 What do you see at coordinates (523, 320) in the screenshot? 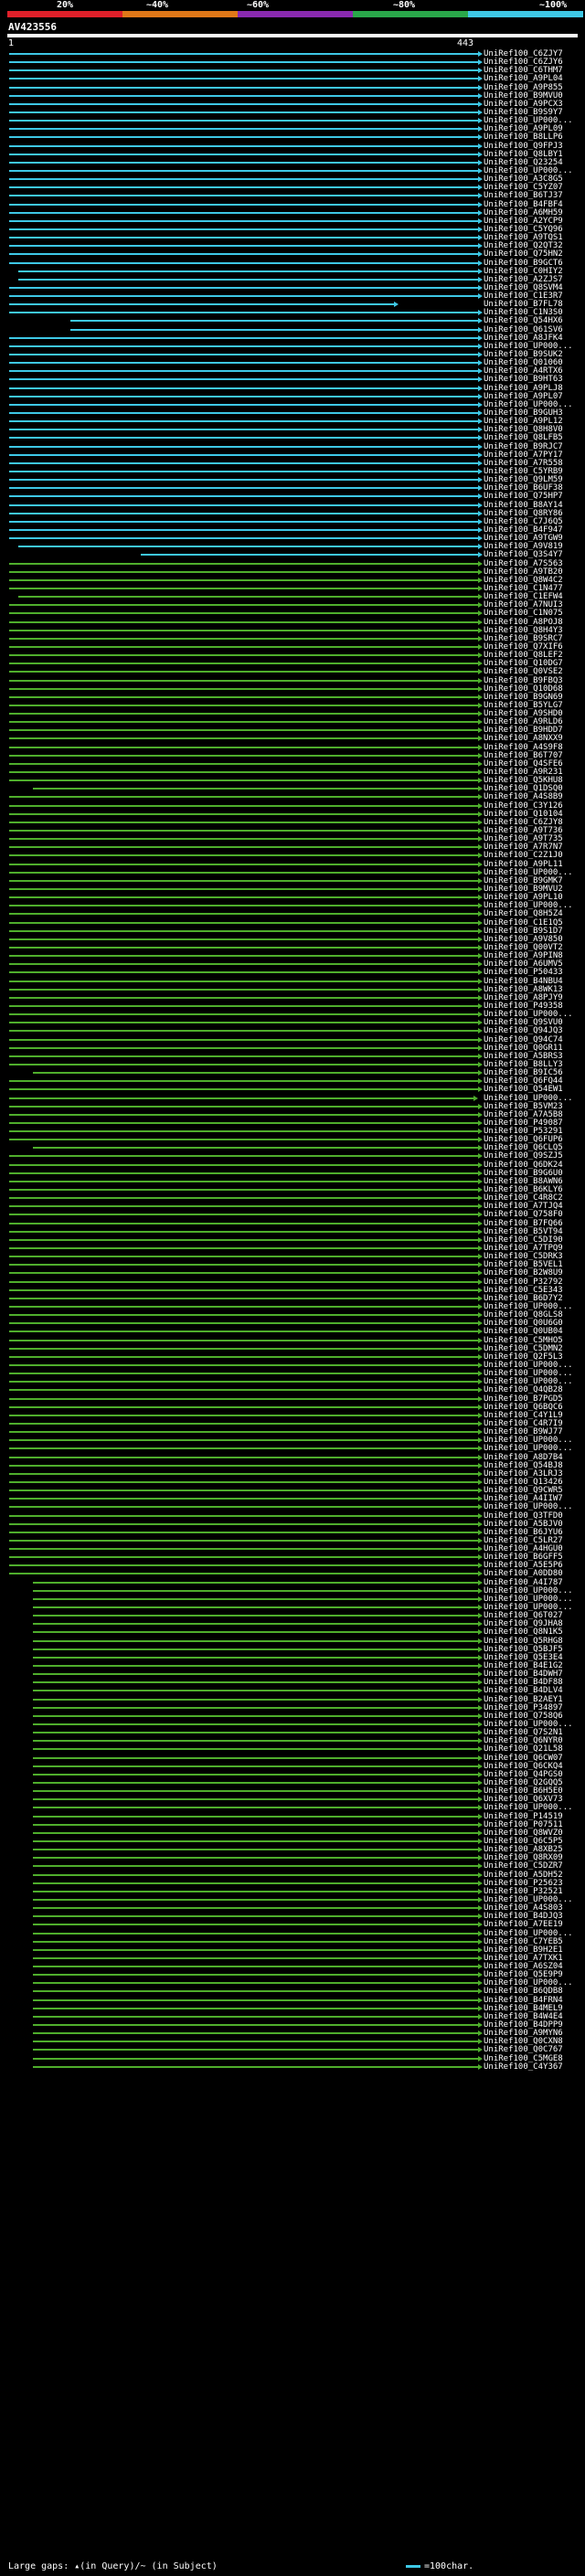
I see `hit-label: UniRef100_Q54HX6` at bounding box center [523, 320].